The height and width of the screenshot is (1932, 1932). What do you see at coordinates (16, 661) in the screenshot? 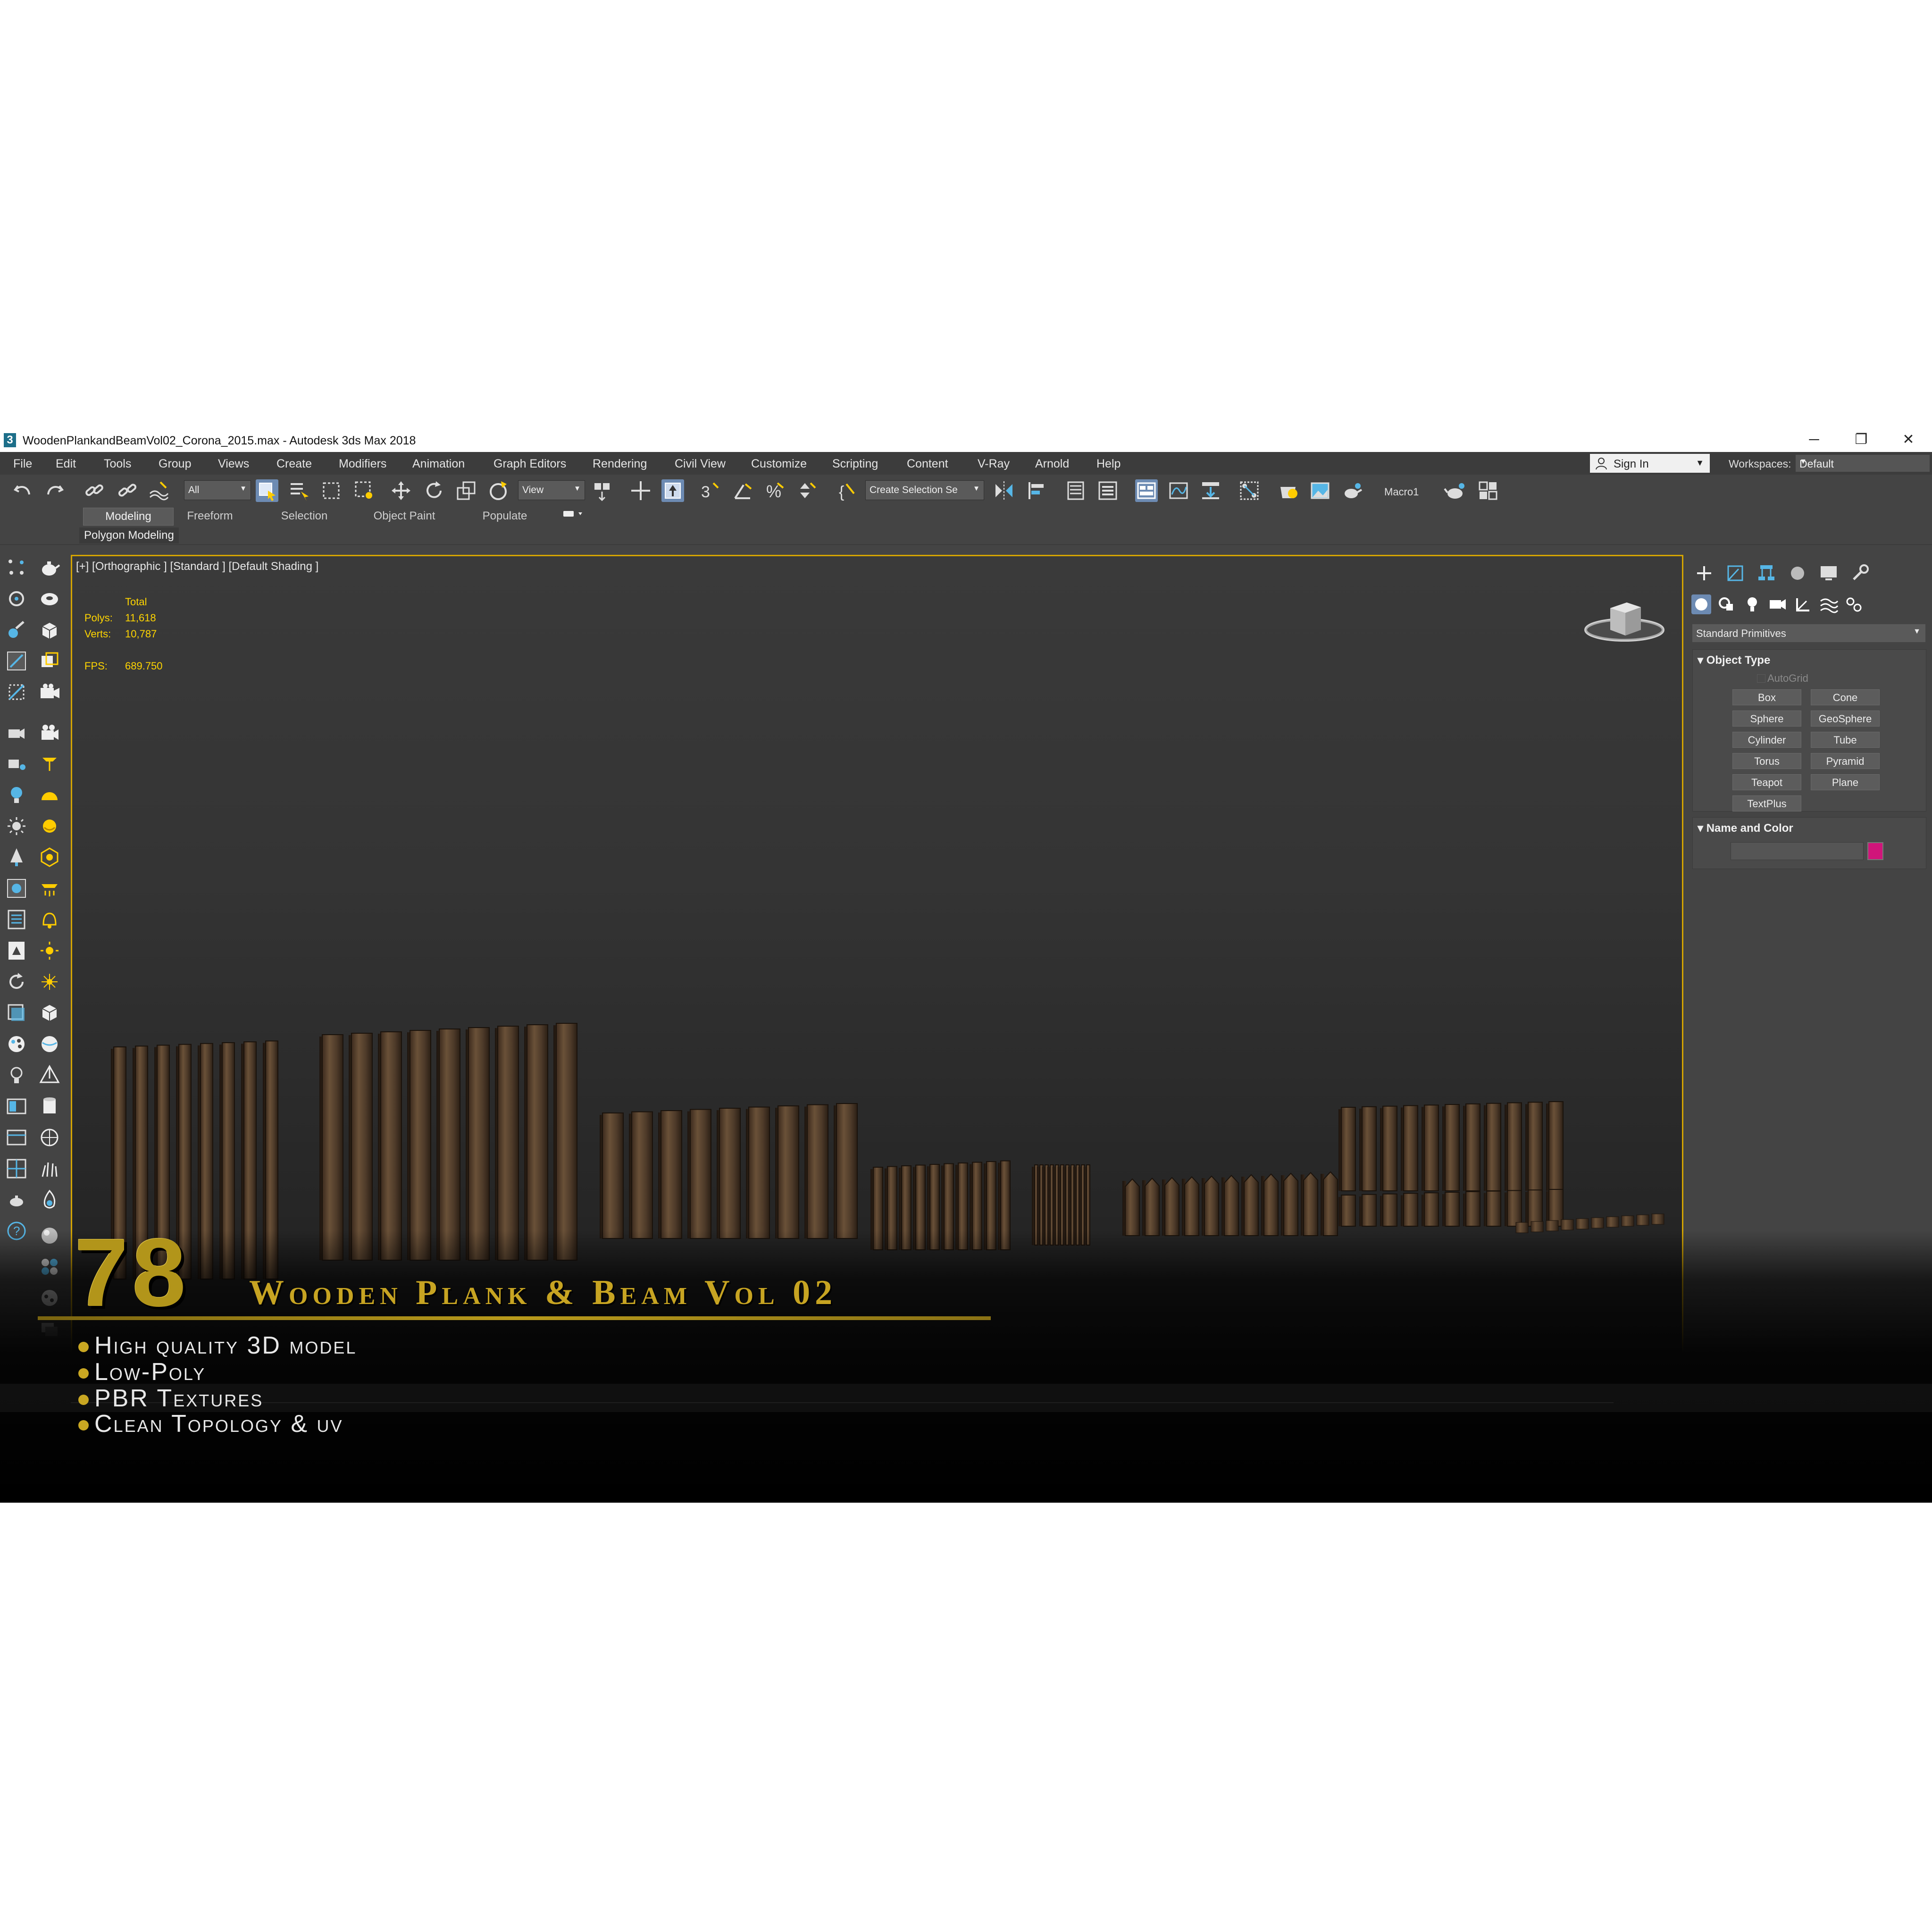
I see `edit-poly-tool` at bounding box center [16, 661].